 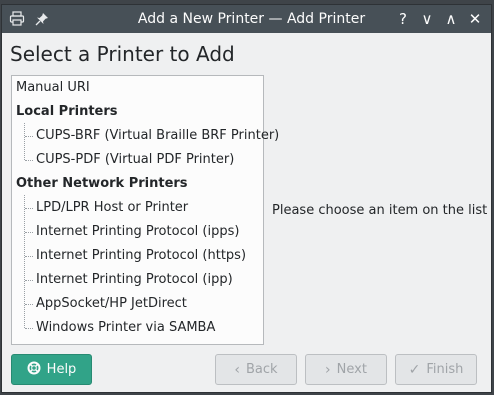 I want to click on tree-item-ipps: Internet Printing Protocol (ipps), so click(x=137, y=232).